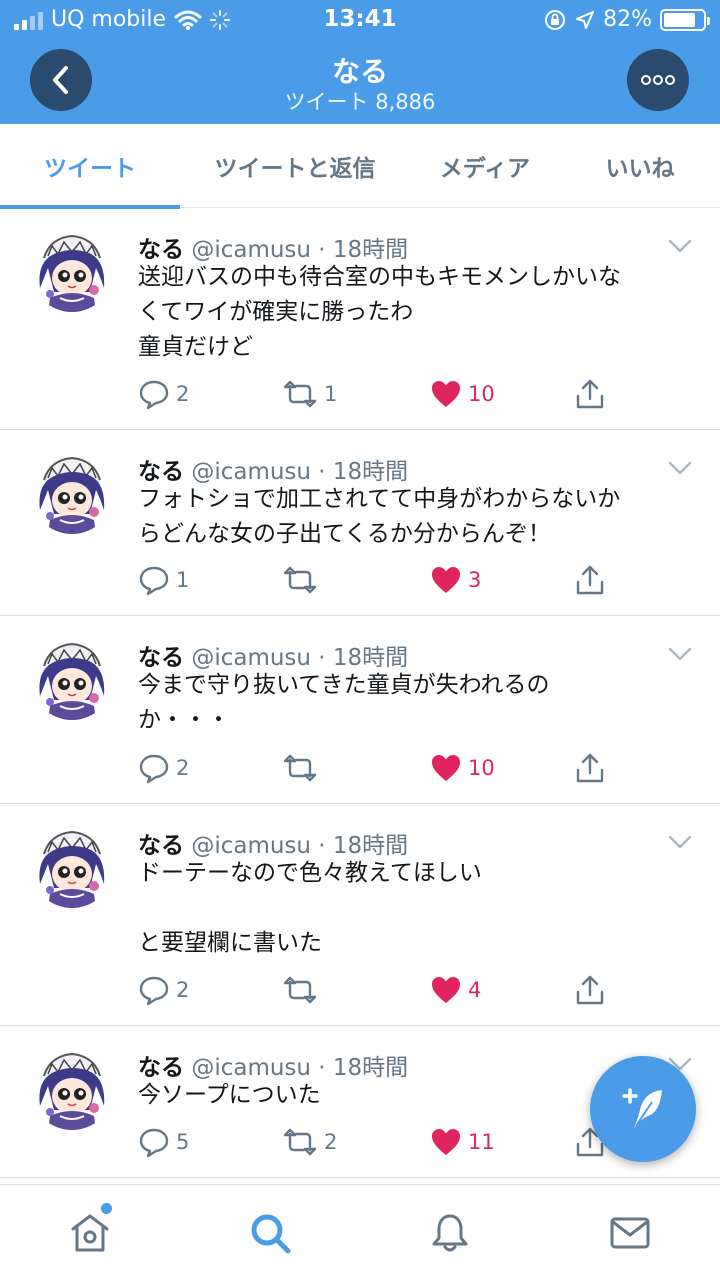 Image resolution: width=720 pixels, height=1280 pixels. I want to click on tweet-actions: 2 1 10, so click(378, 394).